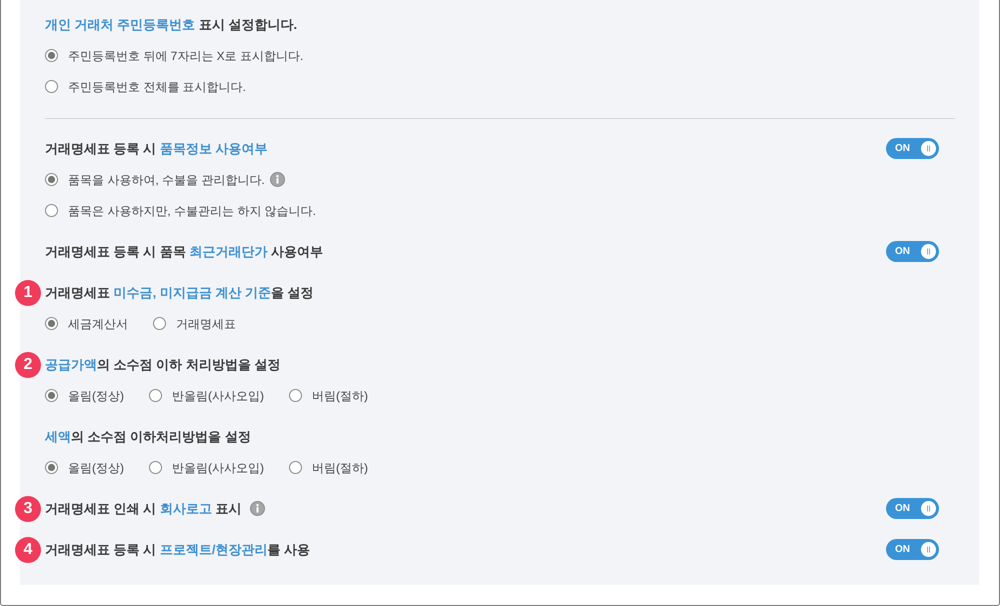  I want to click on option-label: 품목을 사용하여, 수불을 관리합니다., so click(166, 180).